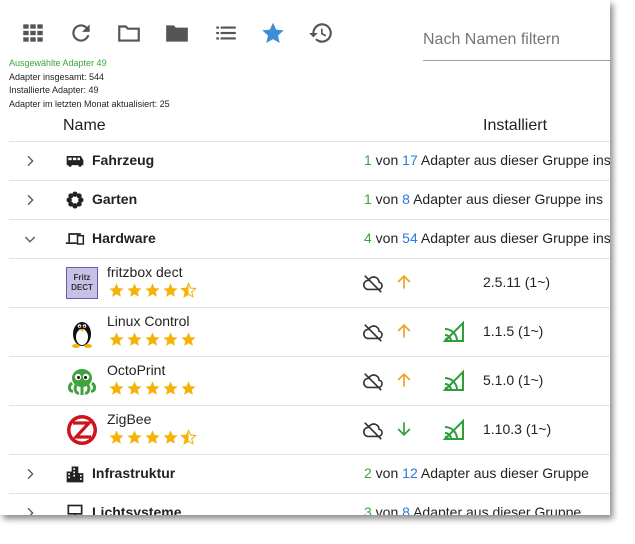  Describe the element at coordinates (305, 30) in the screenshot. I see `toolbar` at that location.